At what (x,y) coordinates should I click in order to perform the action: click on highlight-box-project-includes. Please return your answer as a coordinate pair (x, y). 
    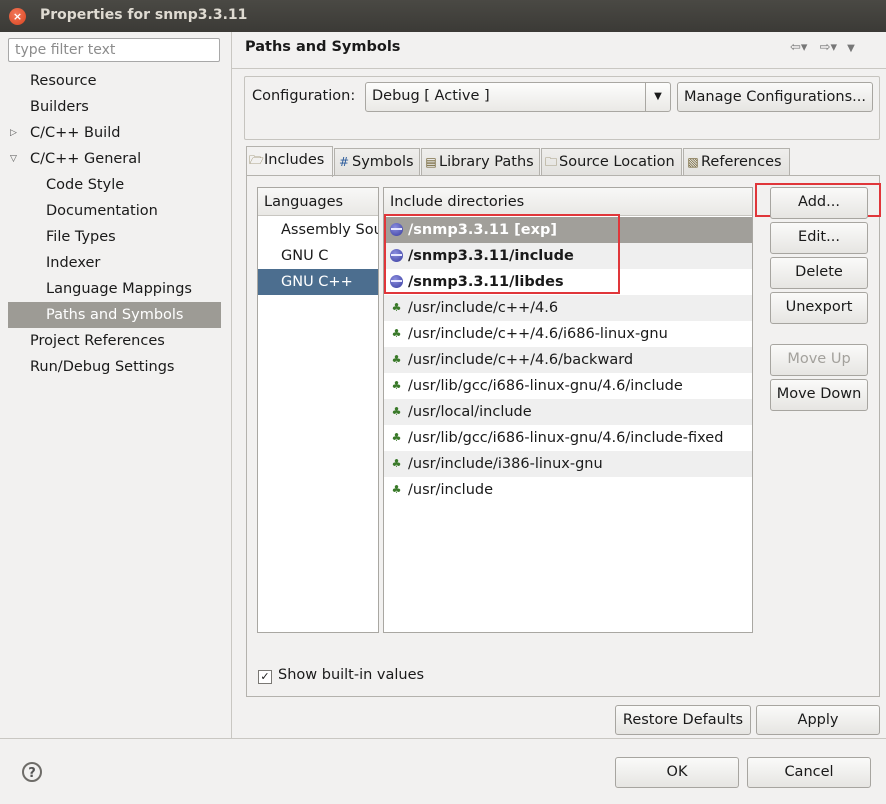
    Looking at the image, I should click on (502, 254).